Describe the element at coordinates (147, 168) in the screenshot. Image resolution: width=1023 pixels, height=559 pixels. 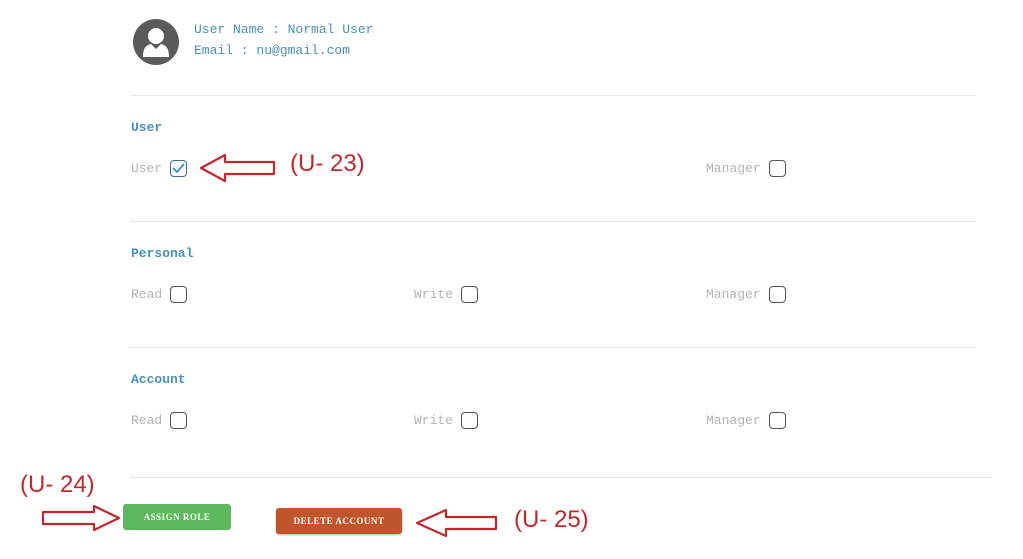
I see `permission-label: User` at that location.